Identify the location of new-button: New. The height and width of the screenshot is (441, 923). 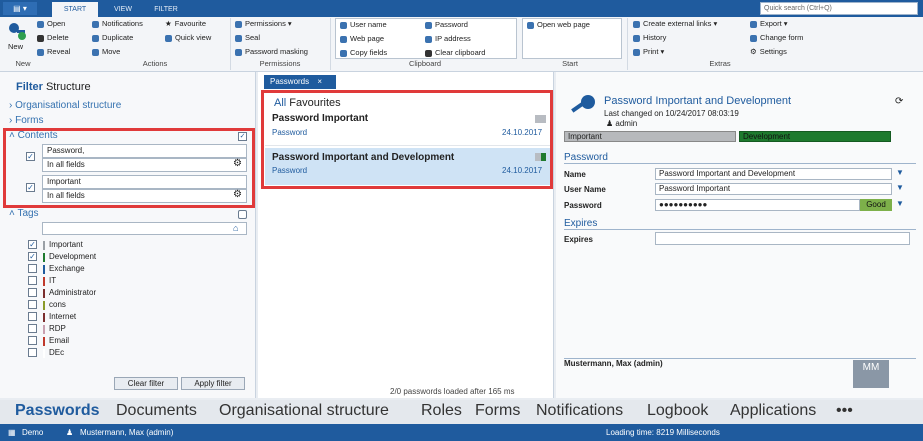
(15, 47).